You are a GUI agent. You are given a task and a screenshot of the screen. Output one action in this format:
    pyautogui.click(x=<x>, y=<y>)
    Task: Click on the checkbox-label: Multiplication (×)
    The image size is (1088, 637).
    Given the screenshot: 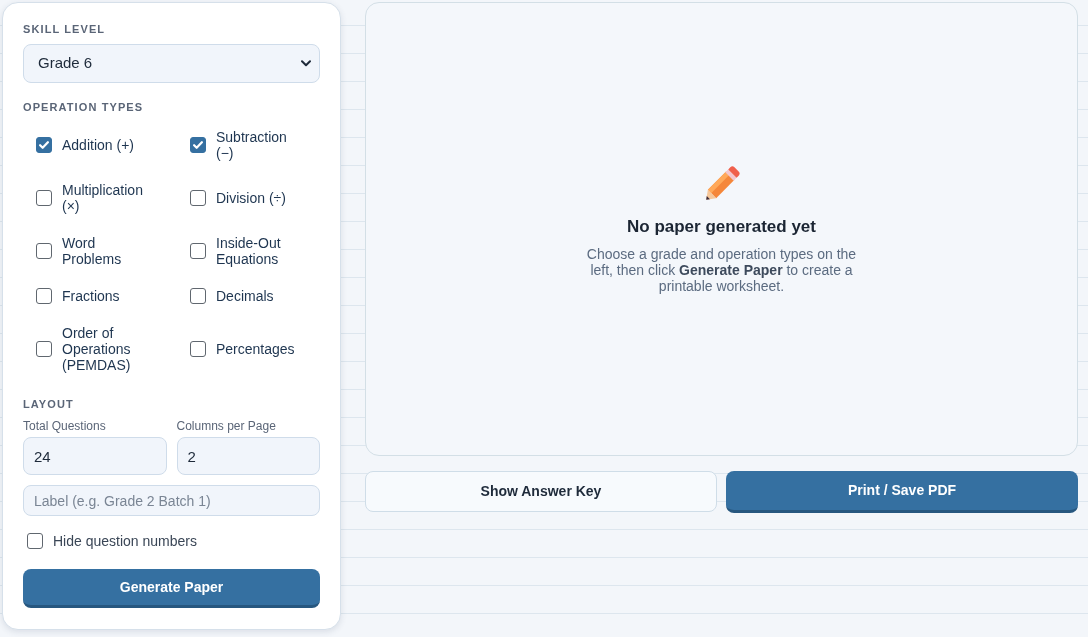 What is the action you would take?
    pyautogui.click(x=107, y=198)
    